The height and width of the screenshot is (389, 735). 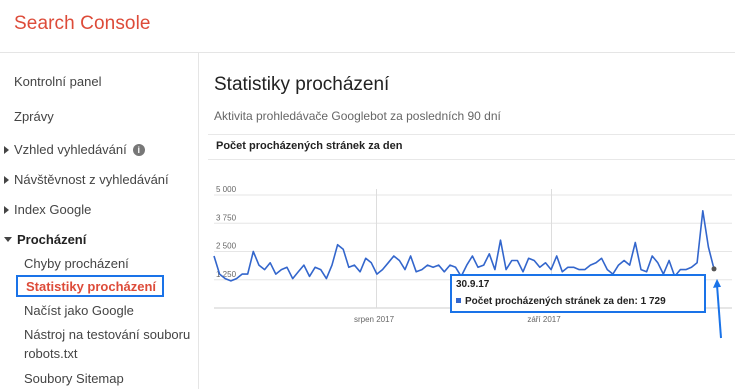 I want to click on x-tick-label: srpen 2017, so click(x=374, y=319).